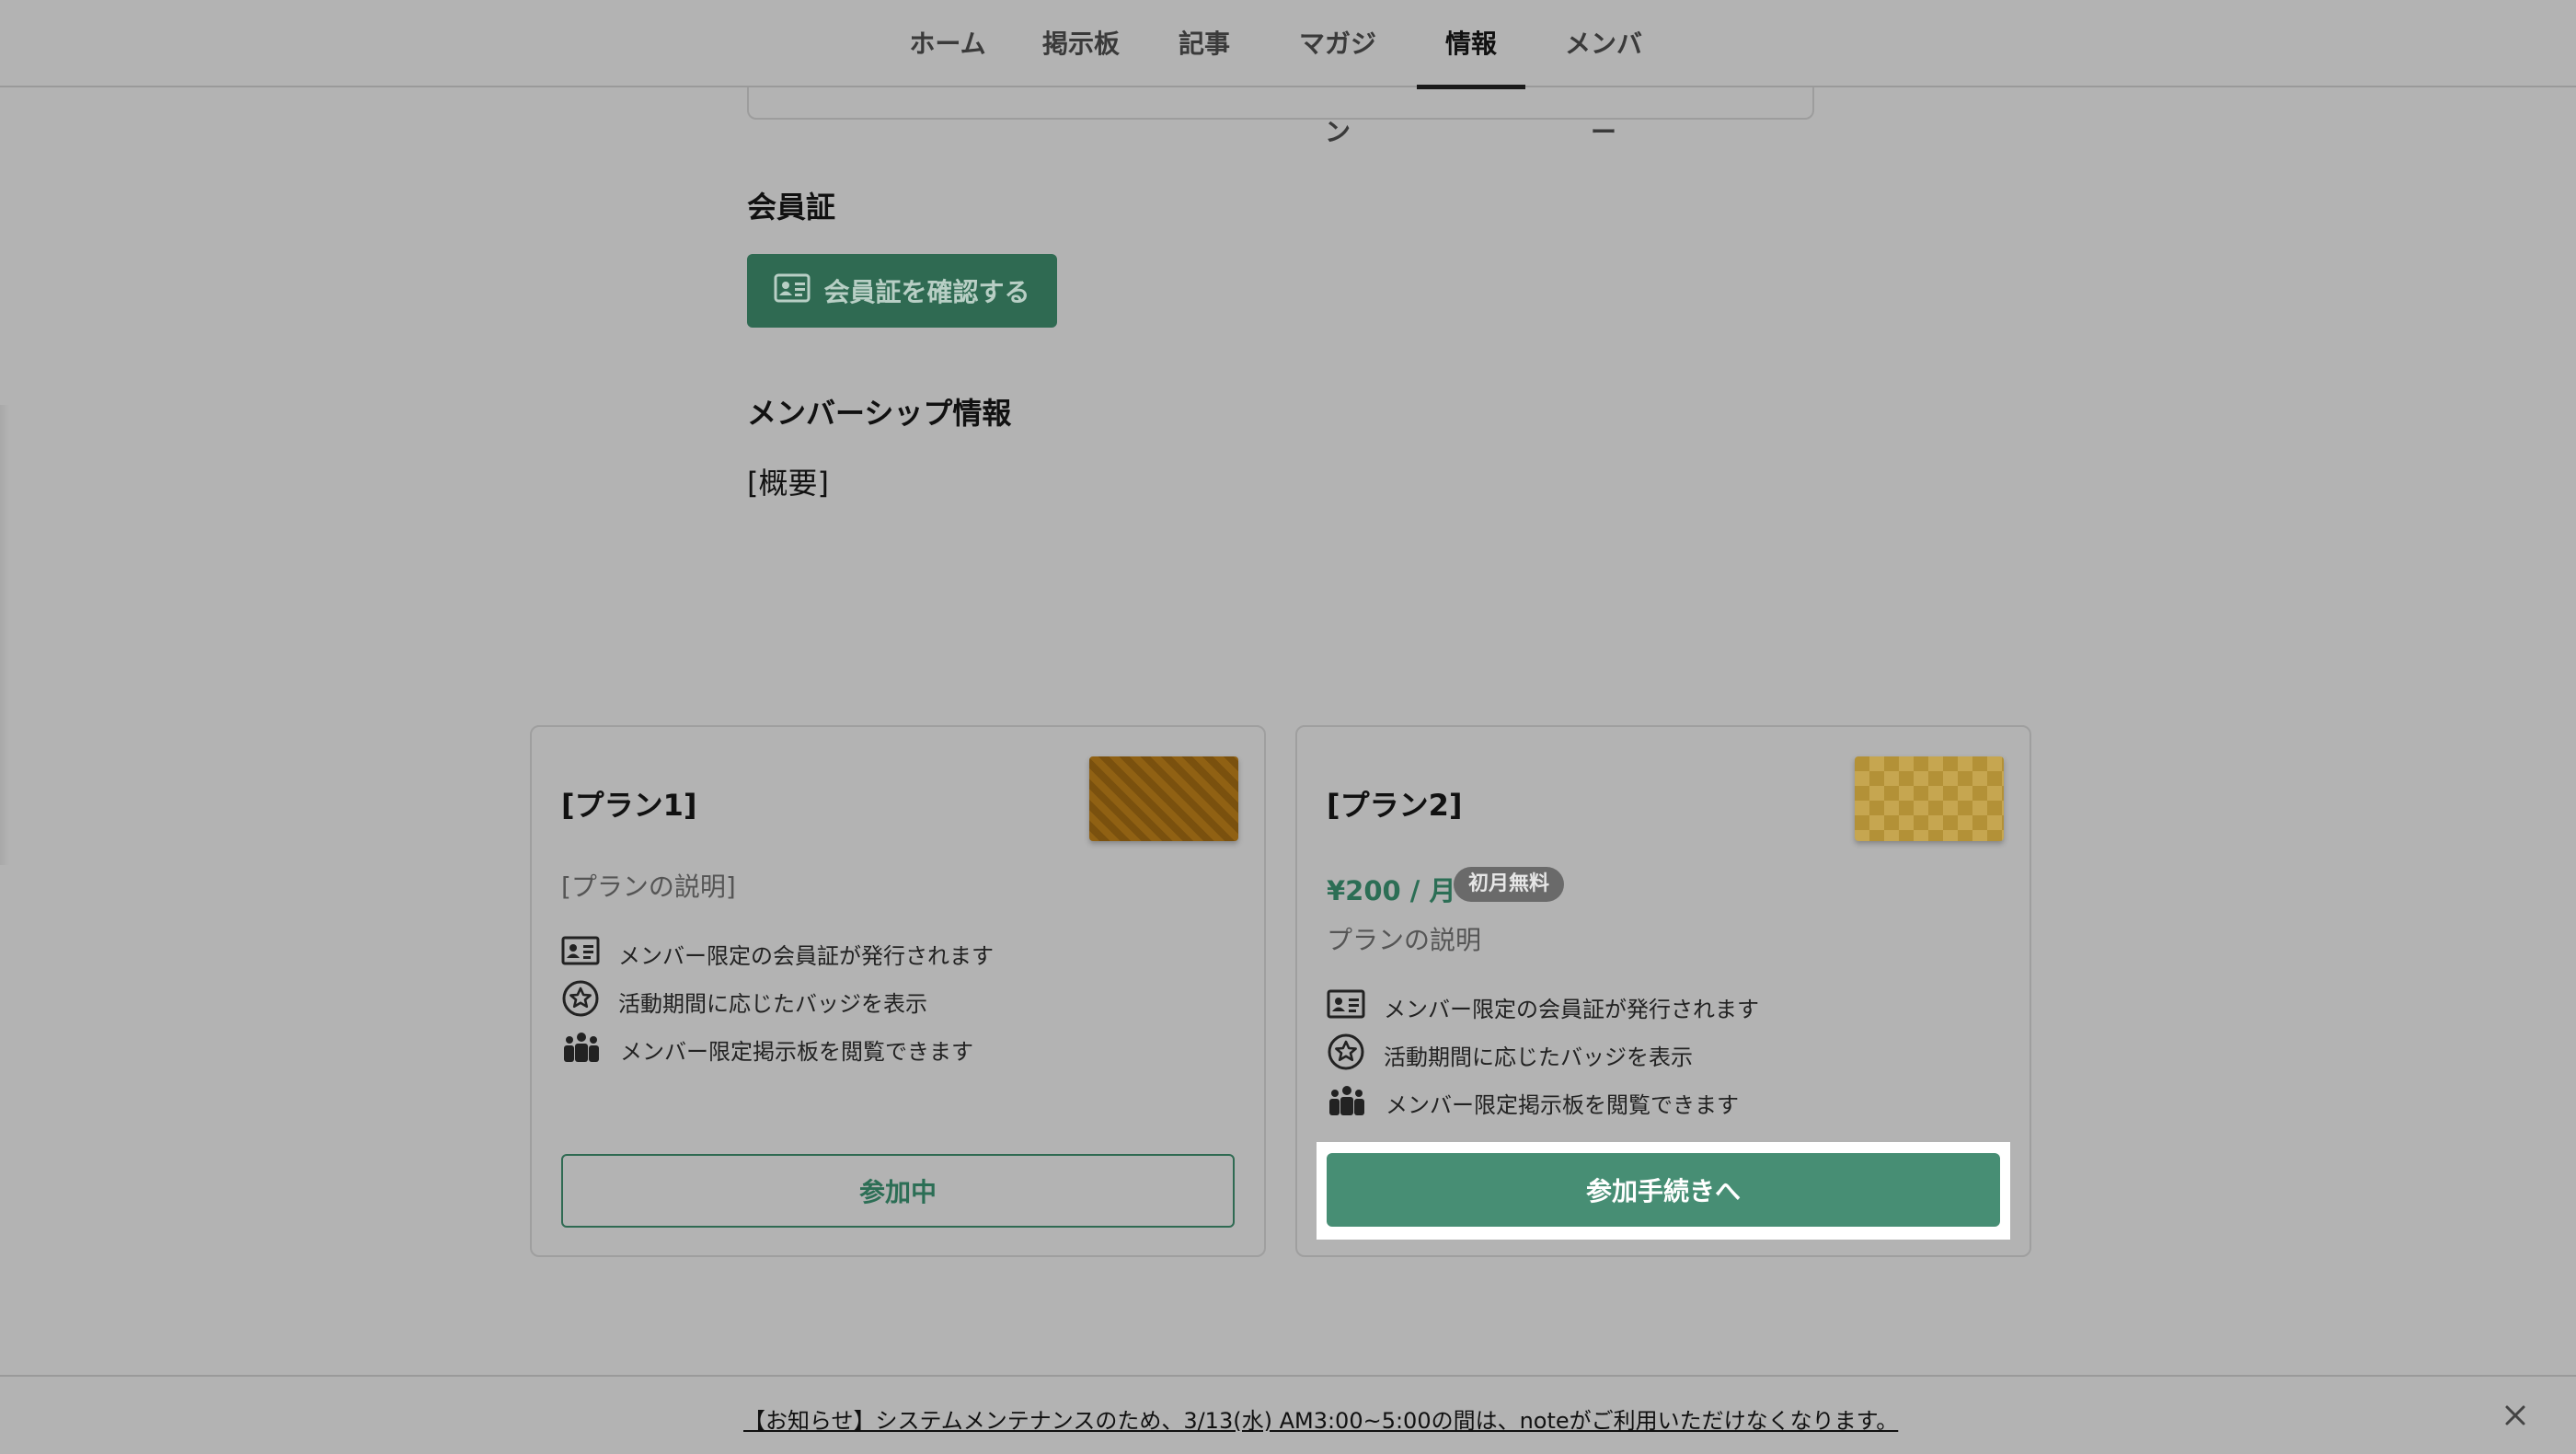 This screenshot has width=2576, height=1454. I want to click on plan-description: プランの説明, so click(1404, 940).